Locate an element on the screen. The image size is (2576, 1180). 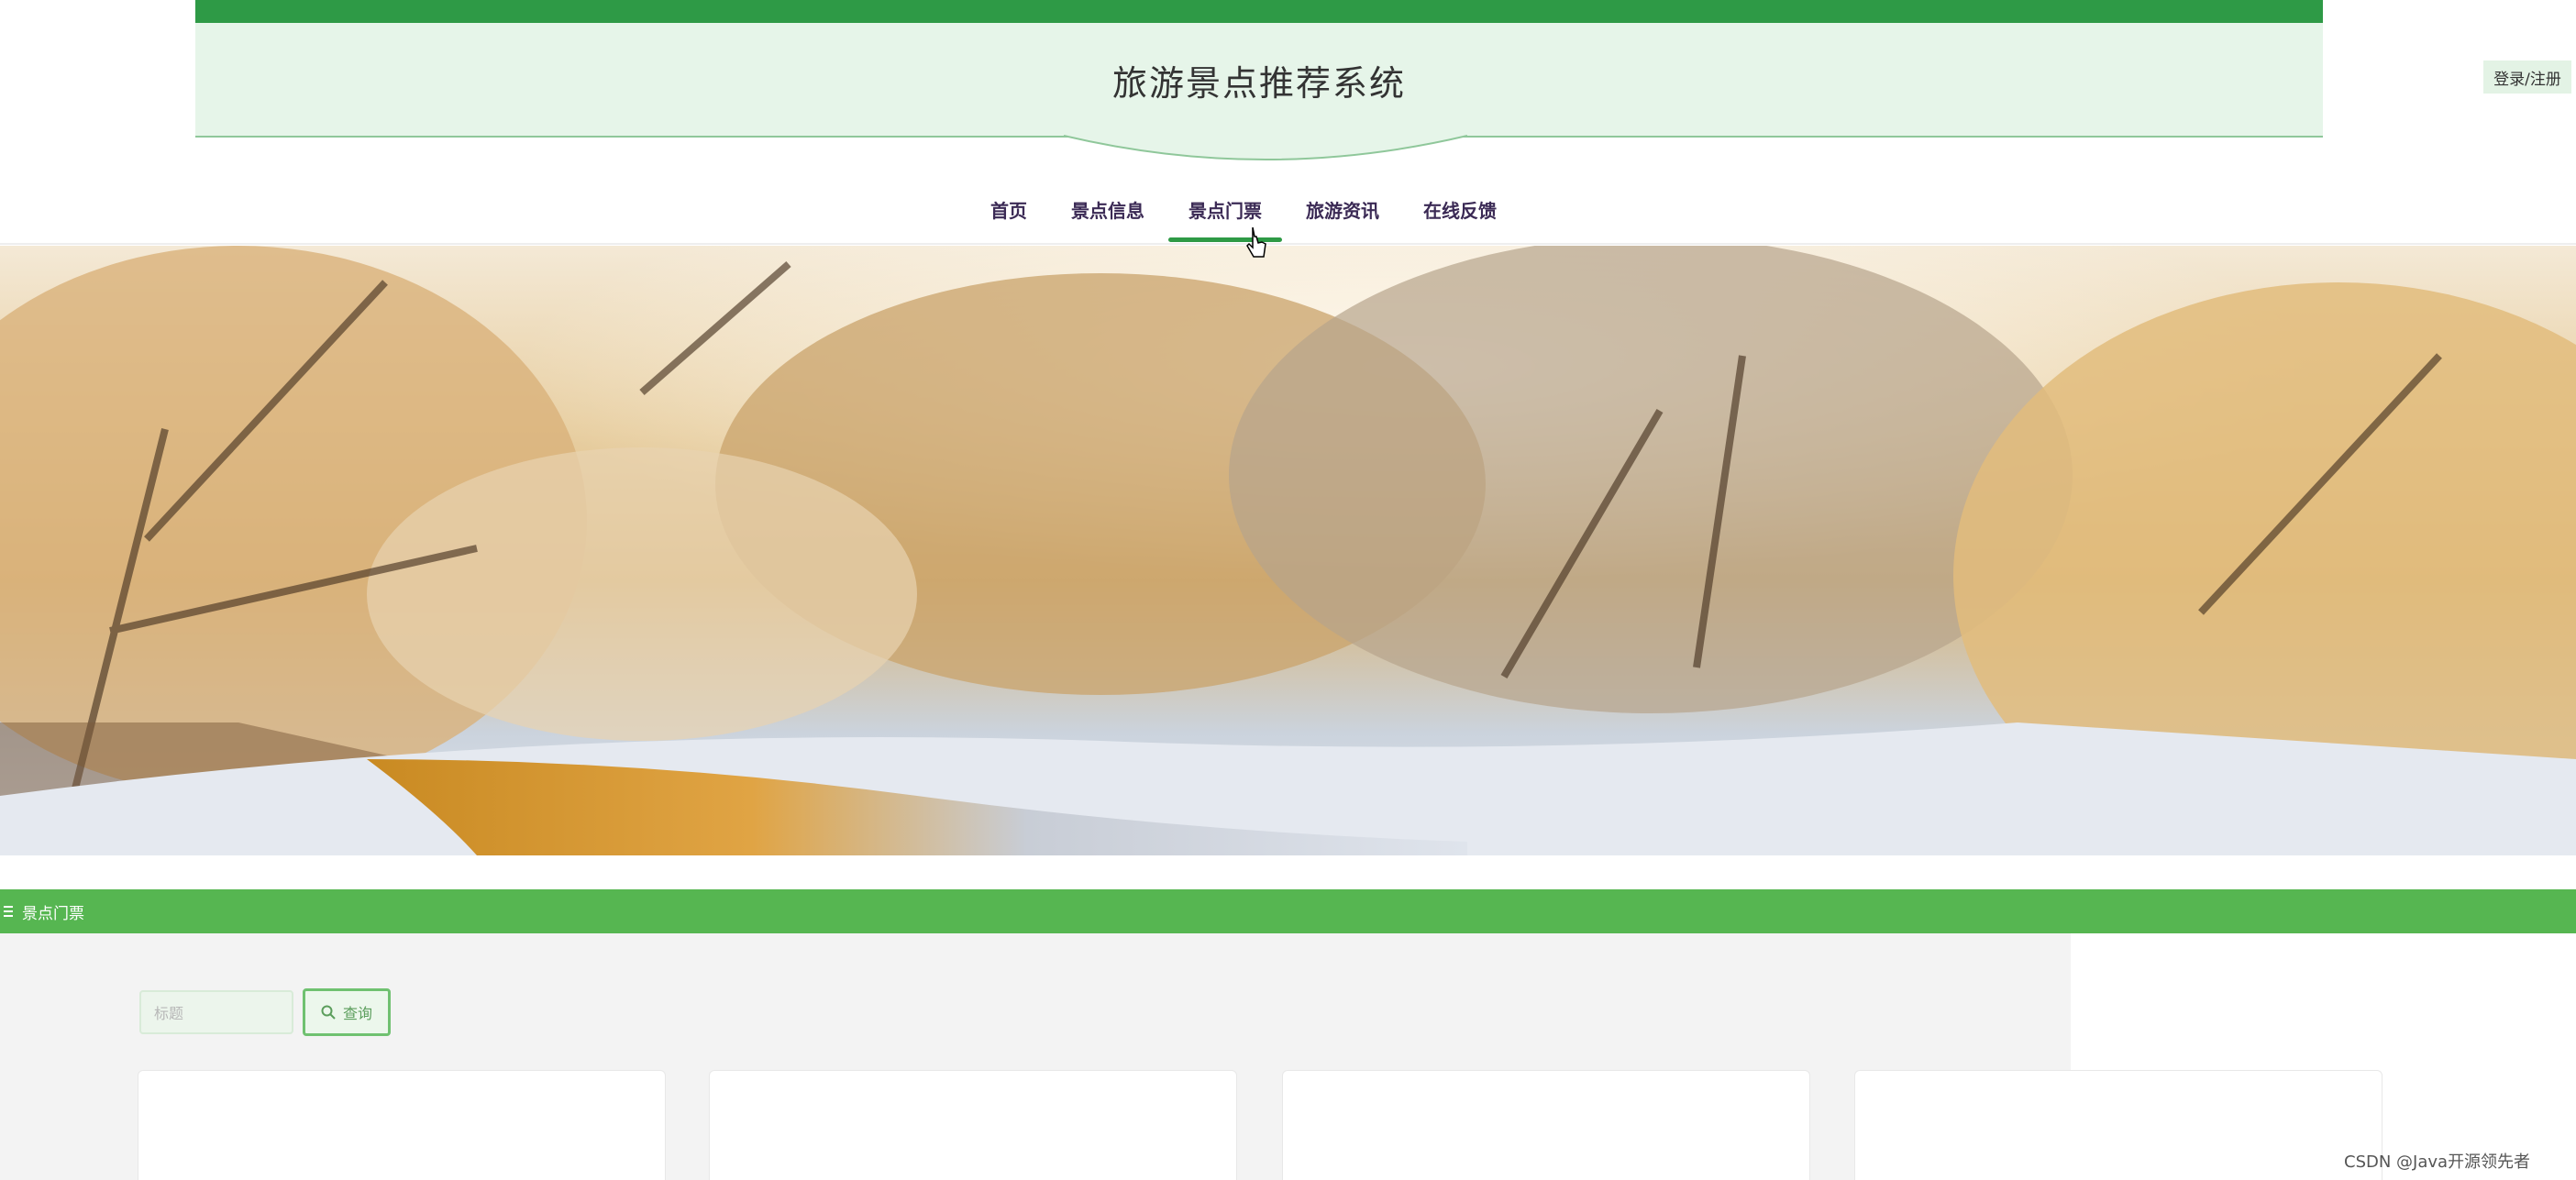
search-button: 查询 is located at coordinates (347, 1012).